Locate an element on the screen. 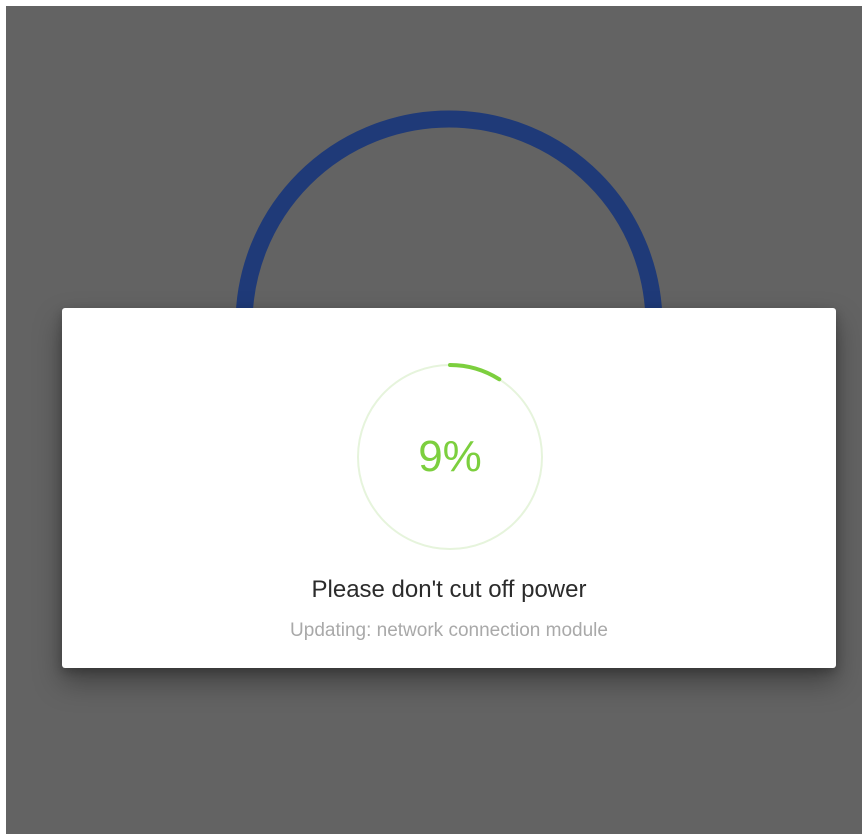  progress-ring: 9% is located at coordinates (450, 457).